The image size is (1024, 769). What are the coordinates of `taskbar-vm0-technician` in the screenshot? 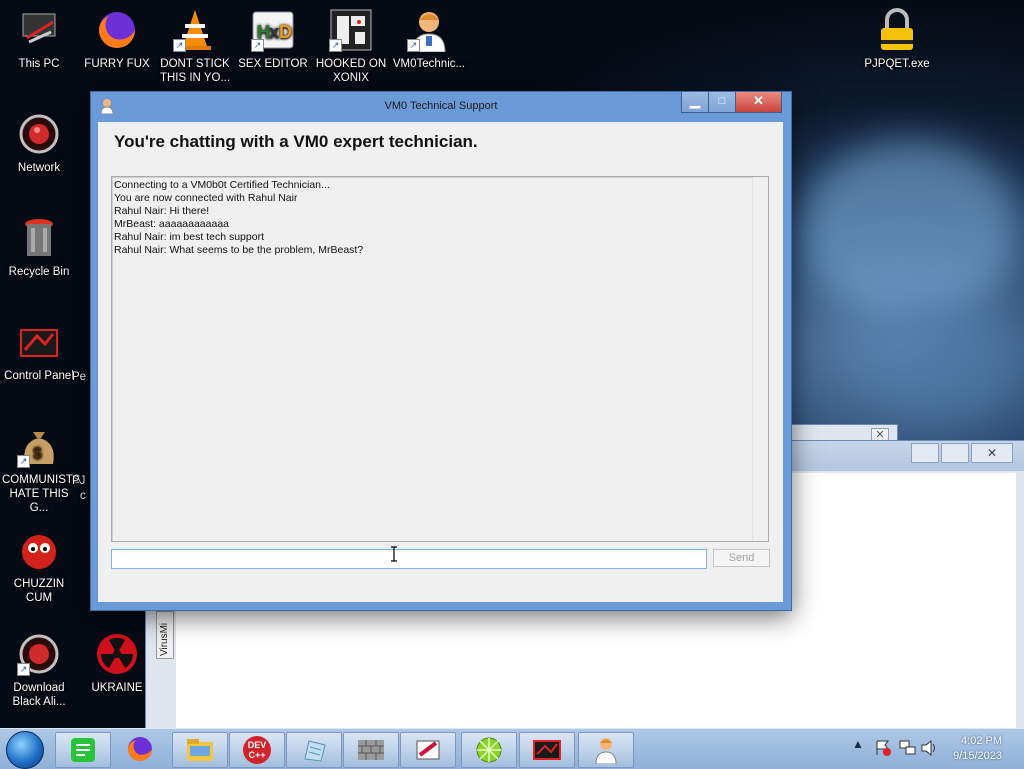 It's located at (606, 750).